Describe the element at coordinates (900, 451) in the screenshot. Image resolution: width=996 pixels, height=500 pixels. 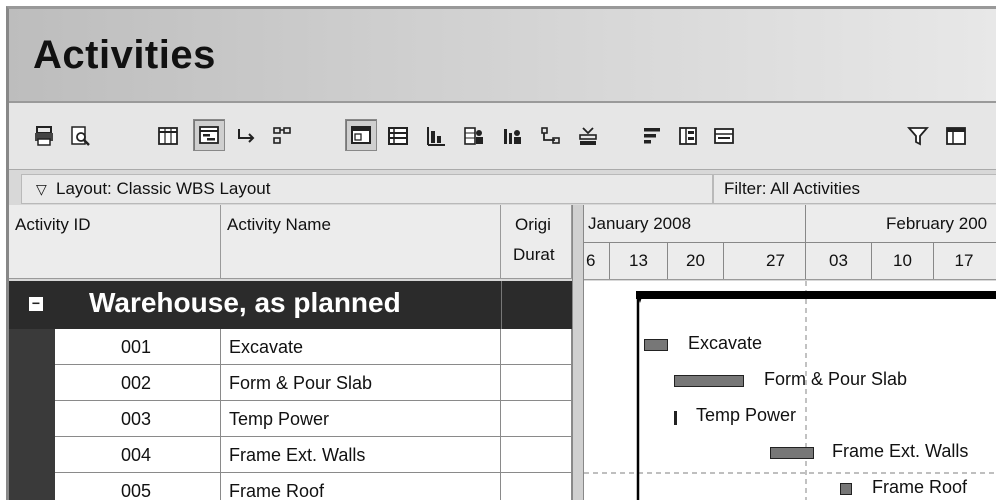
I see `activity-bar-label: Frame Ext. Walls` at that location.